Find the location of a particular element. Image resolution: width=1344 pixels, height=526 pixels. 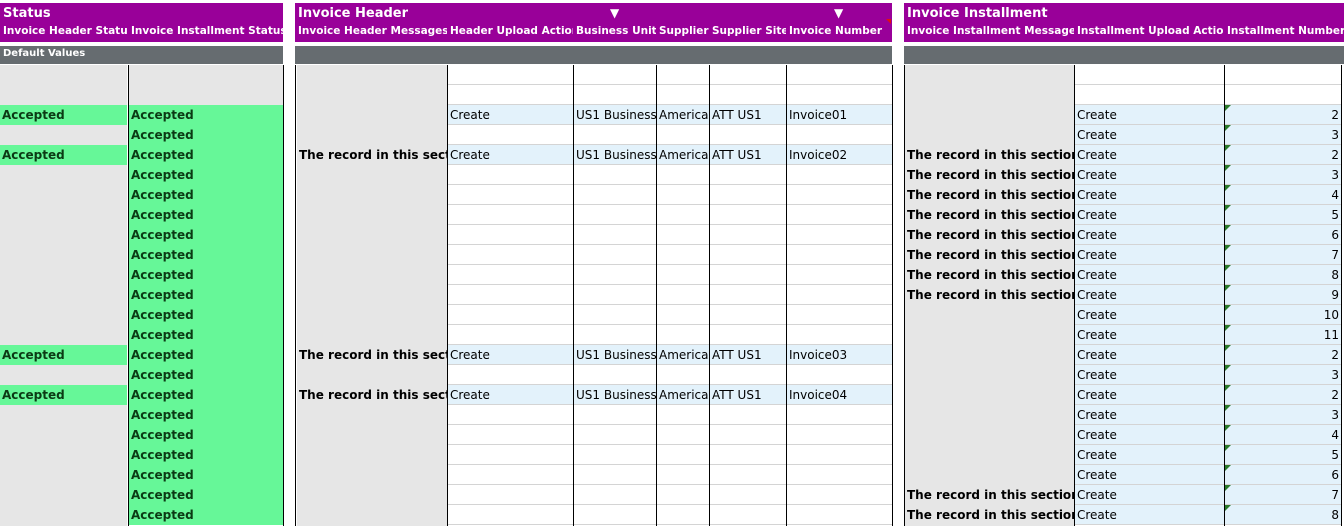

installment-number-cell: 9 is located at coordinates (1283, 295).